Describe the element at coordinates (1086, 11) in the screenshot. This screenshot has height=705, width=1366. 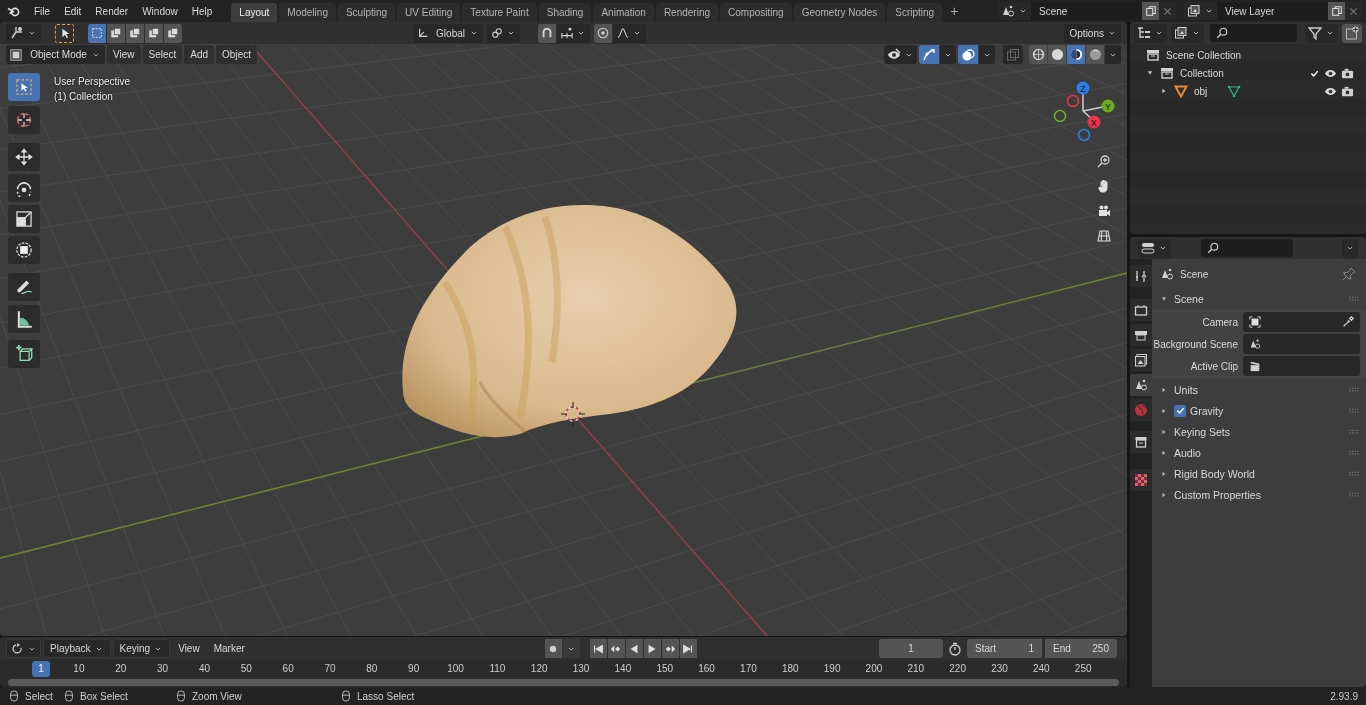
I see `scene-name-field: Scene` at that location.